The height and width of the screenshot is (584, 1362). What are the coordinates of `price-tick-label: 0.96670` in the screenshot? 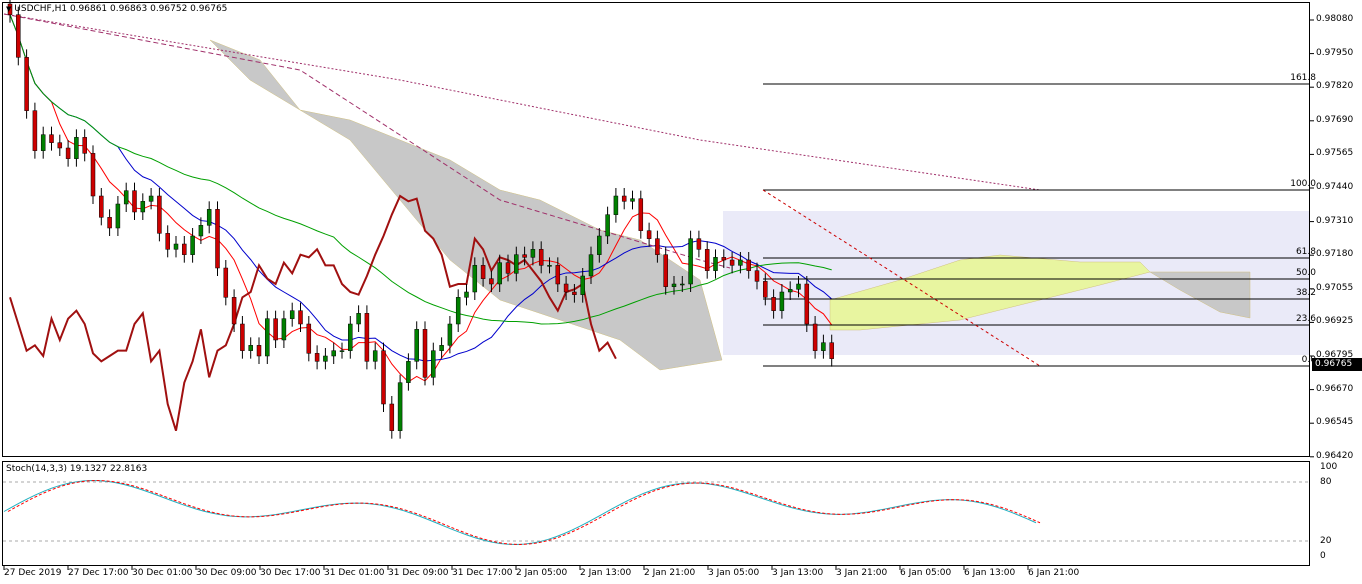 It's located at (1335, 388).